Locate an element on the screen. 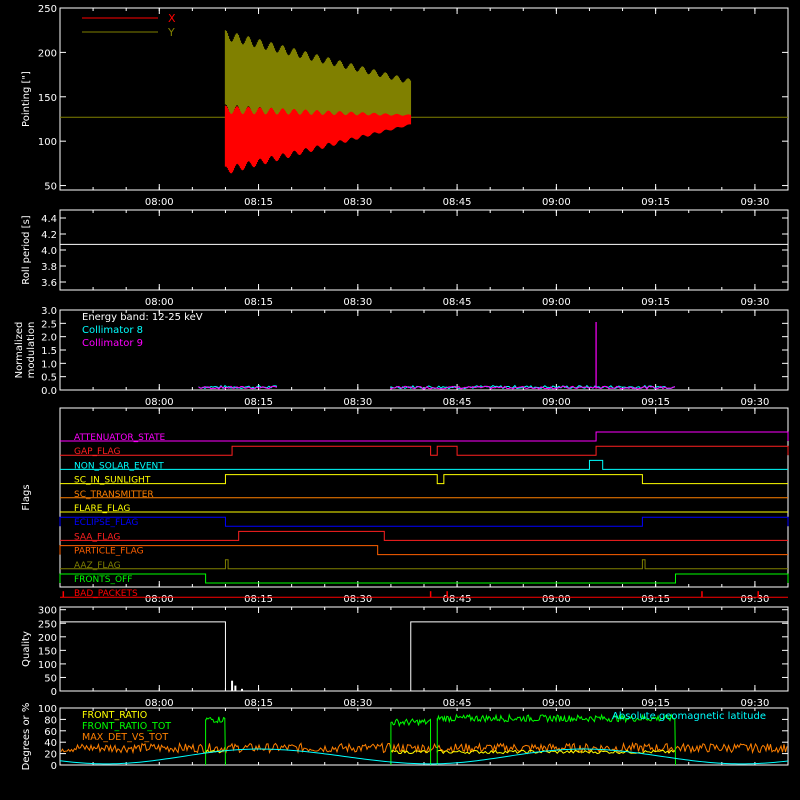 The width and height of the screenshot is (800, 800). flag-label: NON_SOLAR_EVENT is located at coordinates (119, 466).